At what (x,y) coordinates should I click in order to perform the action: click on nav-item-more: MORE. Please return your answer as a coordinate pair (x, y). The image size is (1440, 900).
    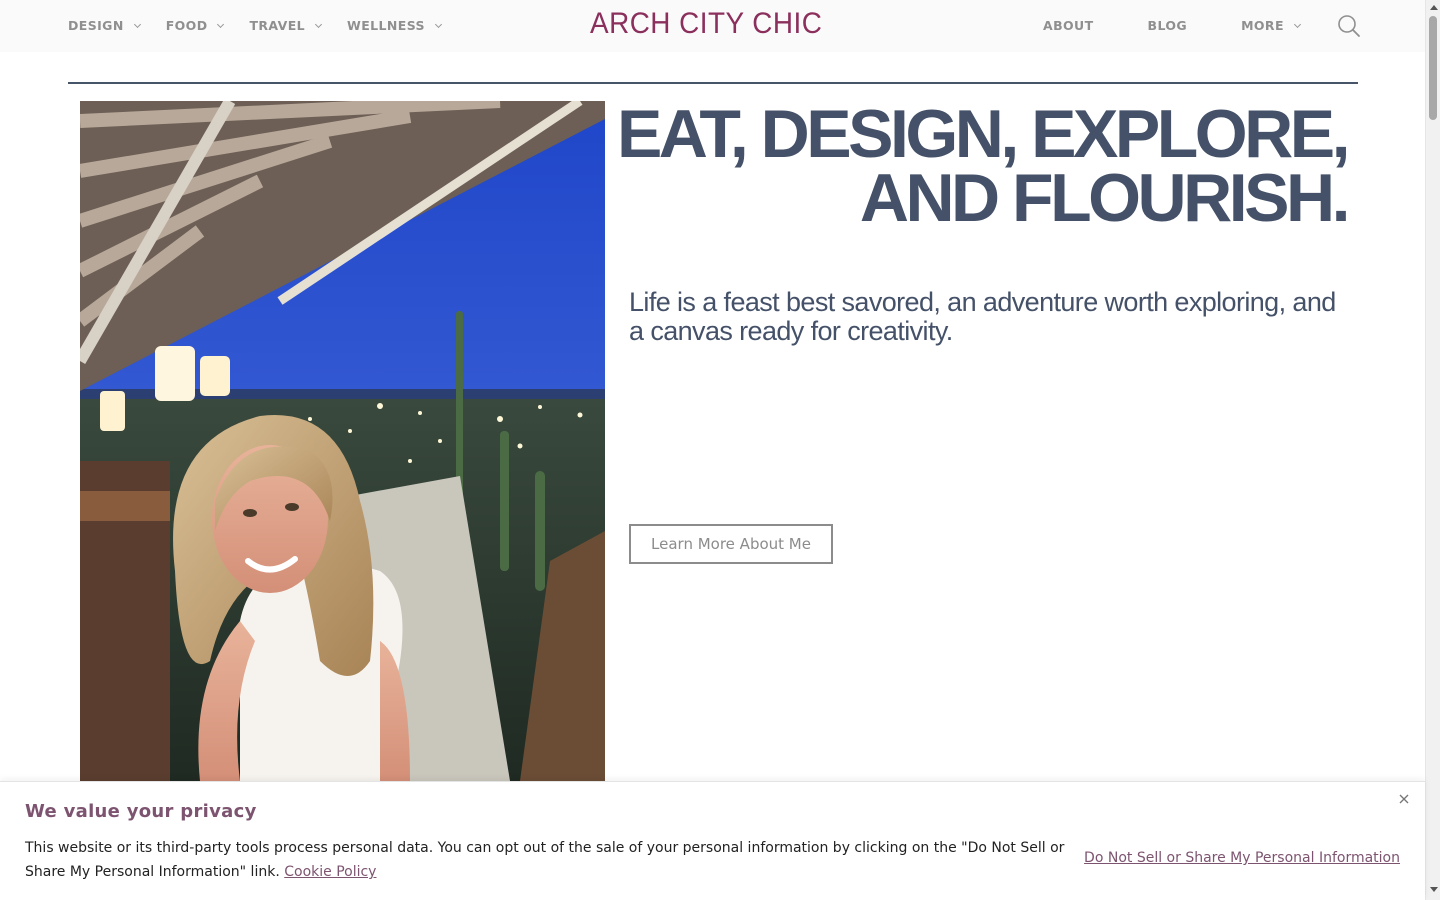
    Looking at the image, I should click on (1271, 25).